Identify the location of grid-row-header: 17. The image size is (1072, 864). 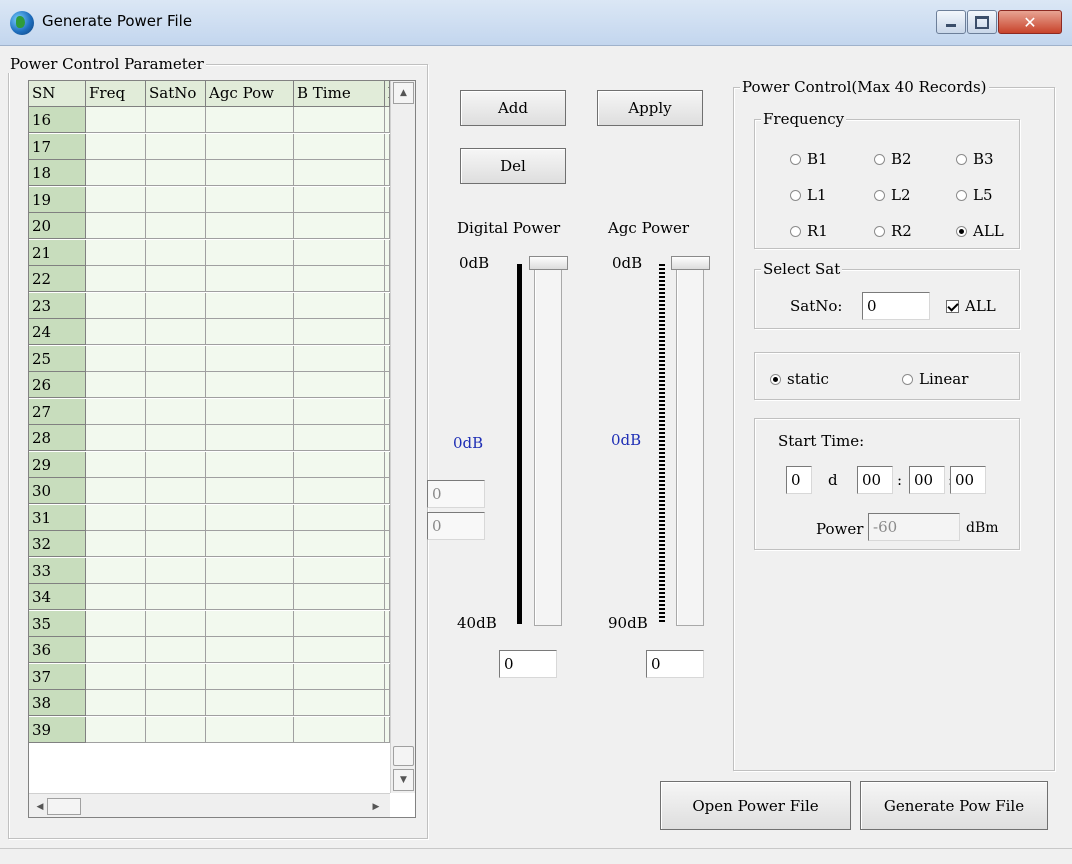
(57, 146).